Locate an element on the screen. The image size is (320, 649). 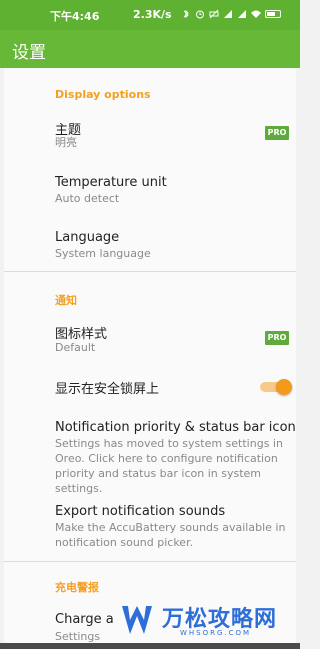
nav-bar is located at coordinates (150, 646).